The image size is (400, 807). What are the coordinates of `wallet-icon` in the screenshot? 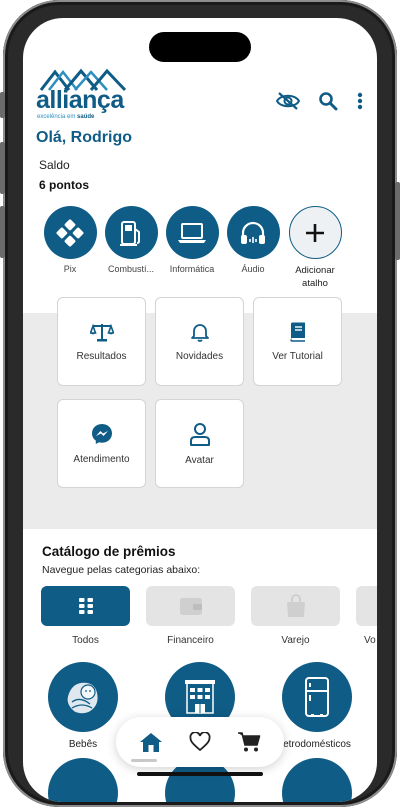 It's located at (190, 606).